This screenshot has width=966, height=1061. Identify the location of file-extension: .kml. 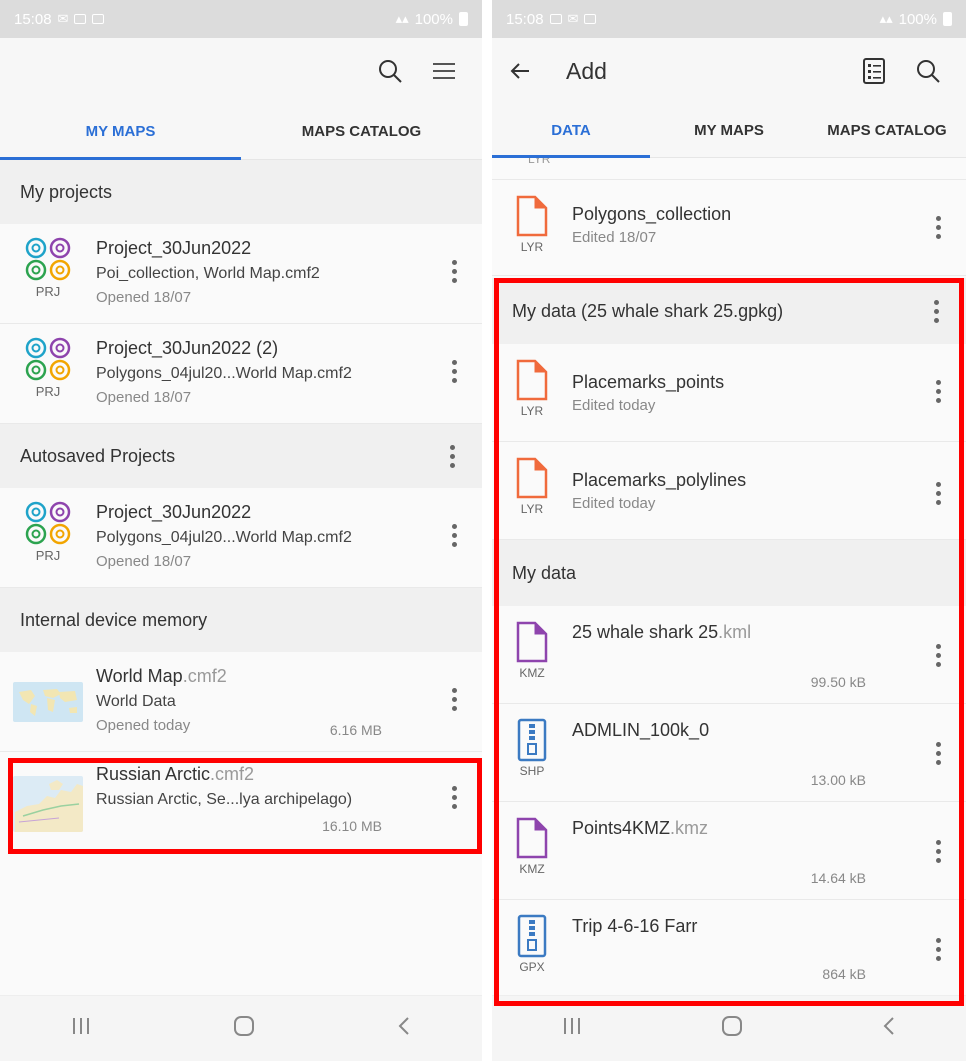
(735, 632).